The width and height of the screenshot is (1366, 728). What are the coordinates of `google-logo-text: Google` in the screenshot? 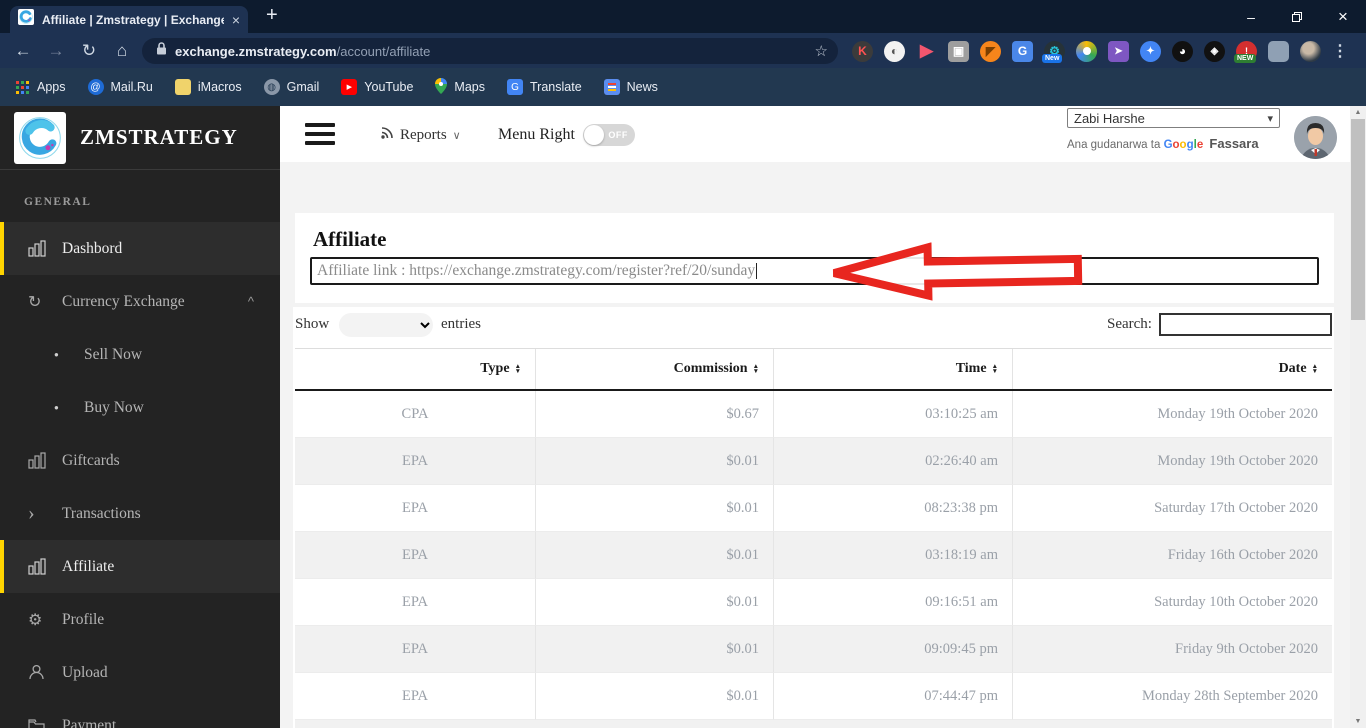 It's located at (1183, 145).